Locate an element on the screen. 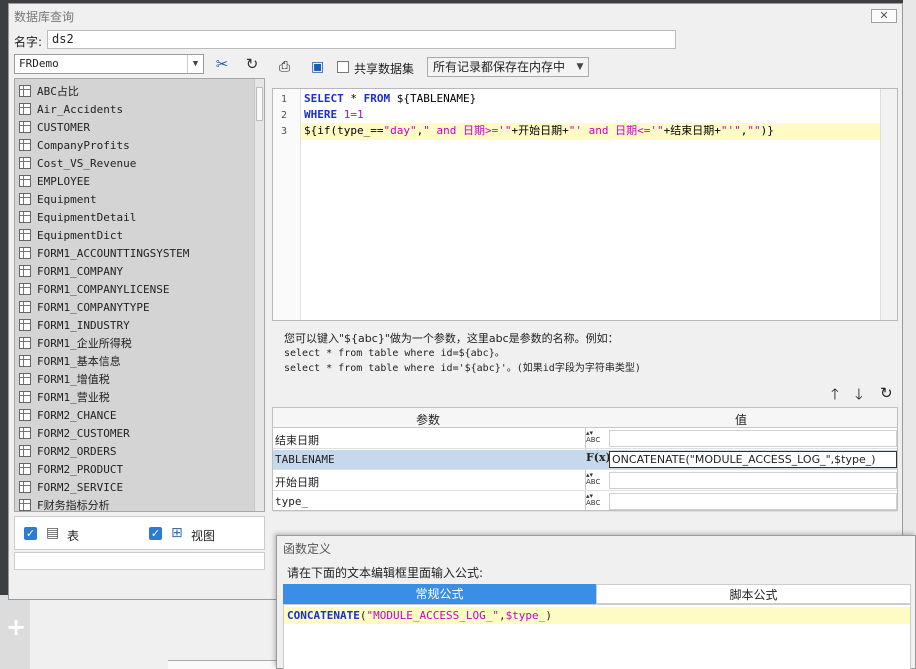  memory-mode-select: 所有记录都保存在内存中 ▼ is located at coordinates (508, 67).